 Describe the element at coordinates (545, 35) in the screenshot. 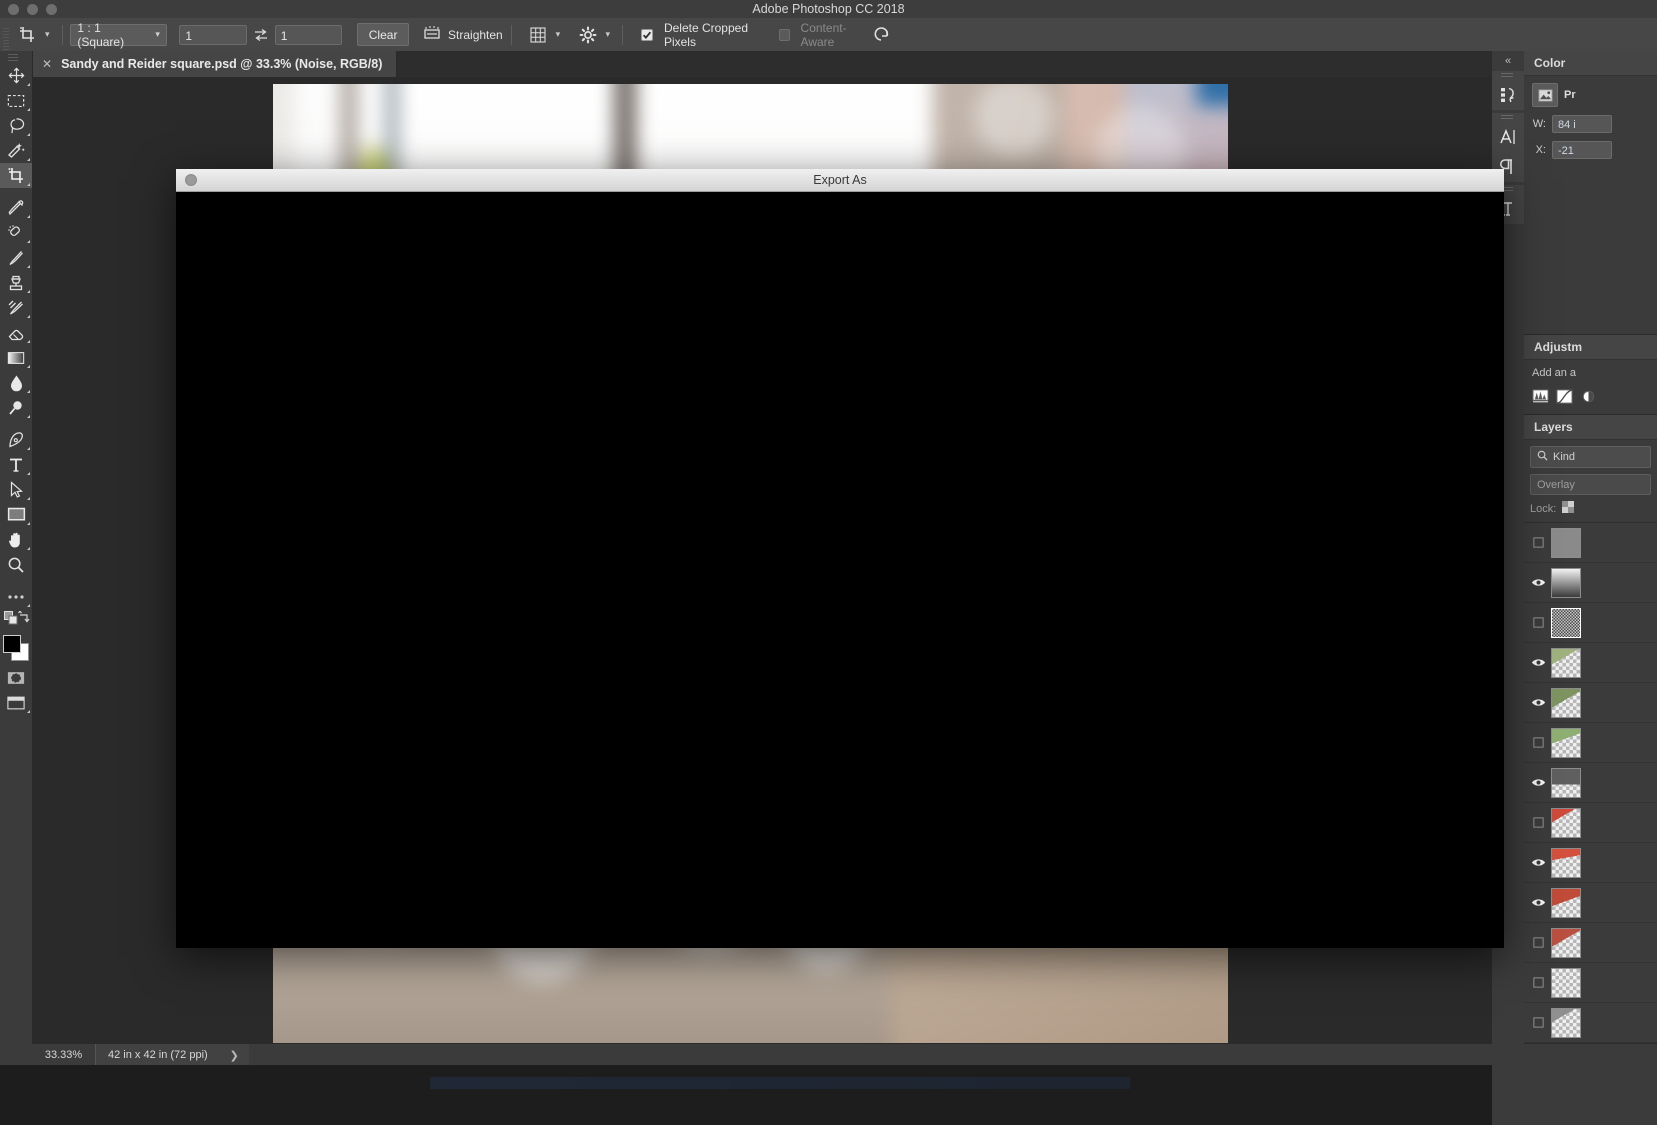

I see `crop-overlay-options: ▾` at that location.